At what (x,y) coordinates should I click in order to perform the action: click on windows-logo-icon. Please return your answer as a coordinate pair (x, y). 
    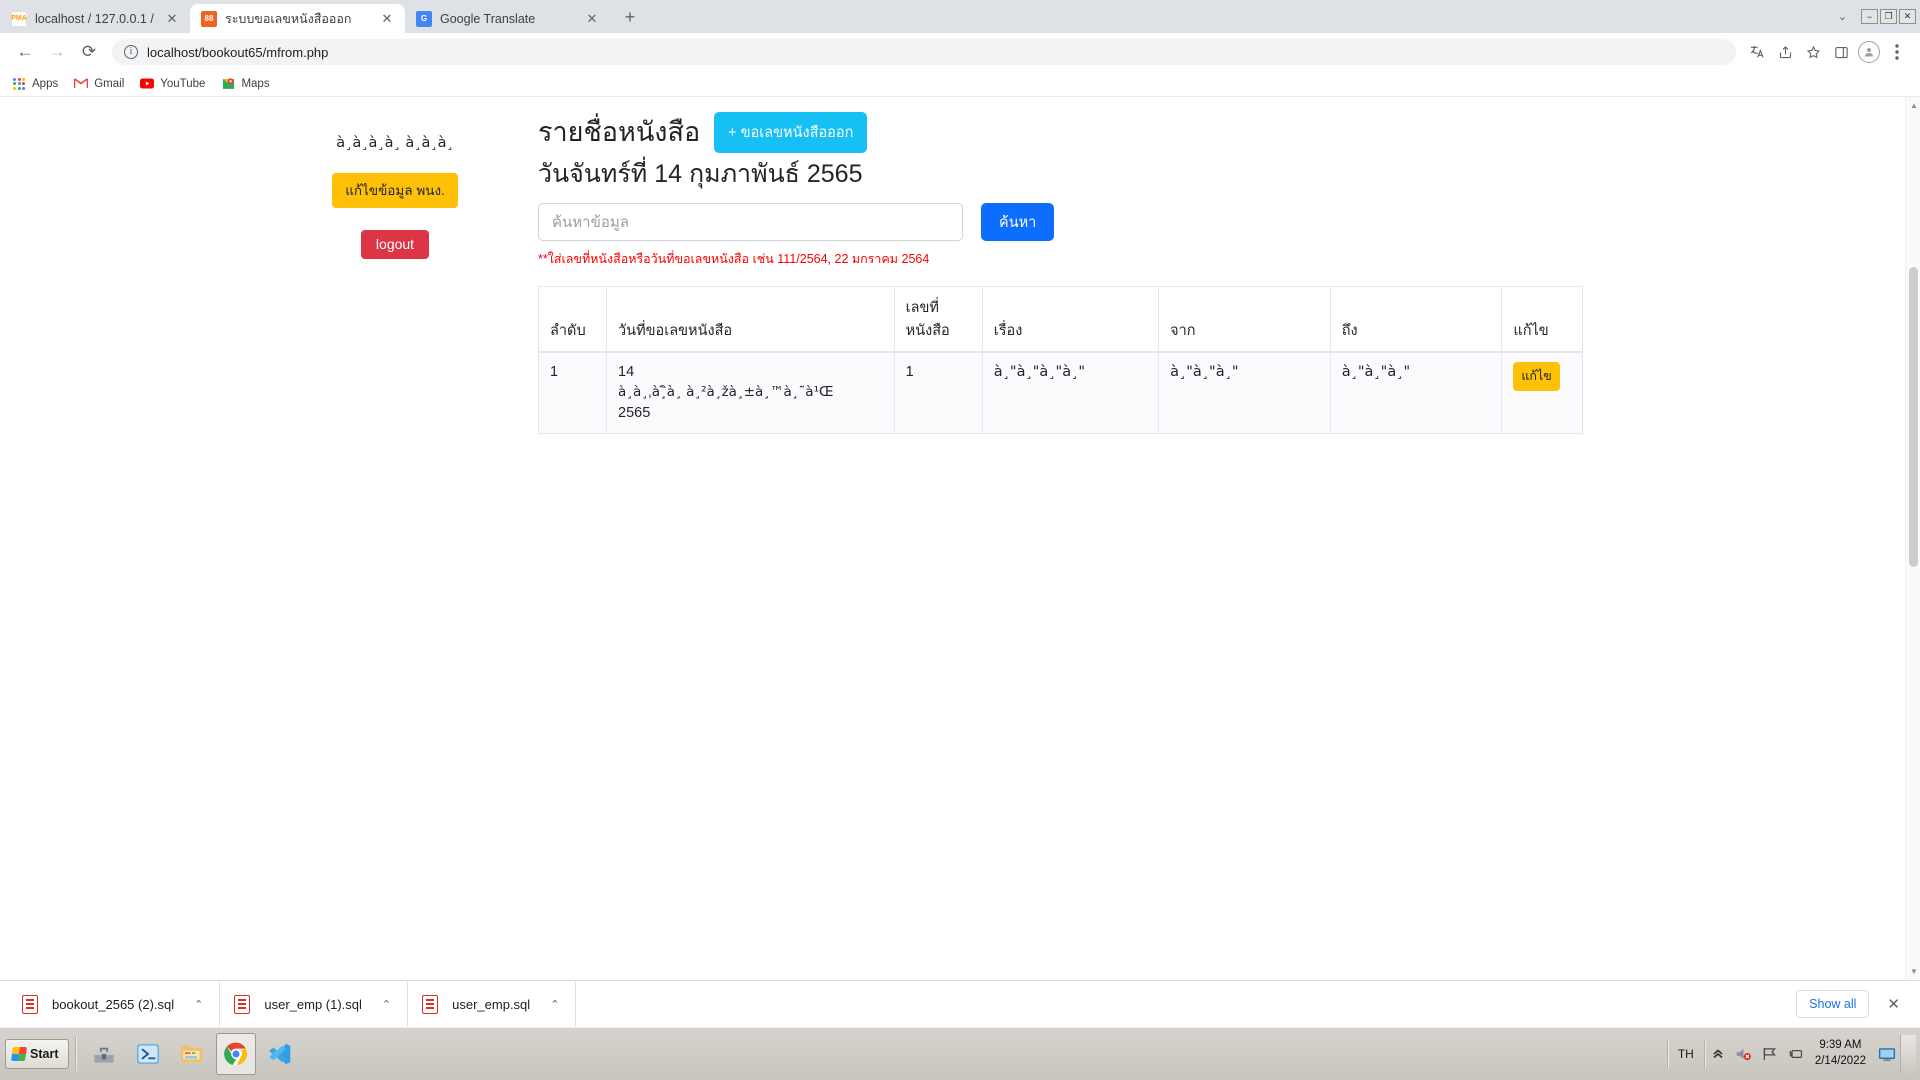
    Looking at the image, I should click on (19, 1054).